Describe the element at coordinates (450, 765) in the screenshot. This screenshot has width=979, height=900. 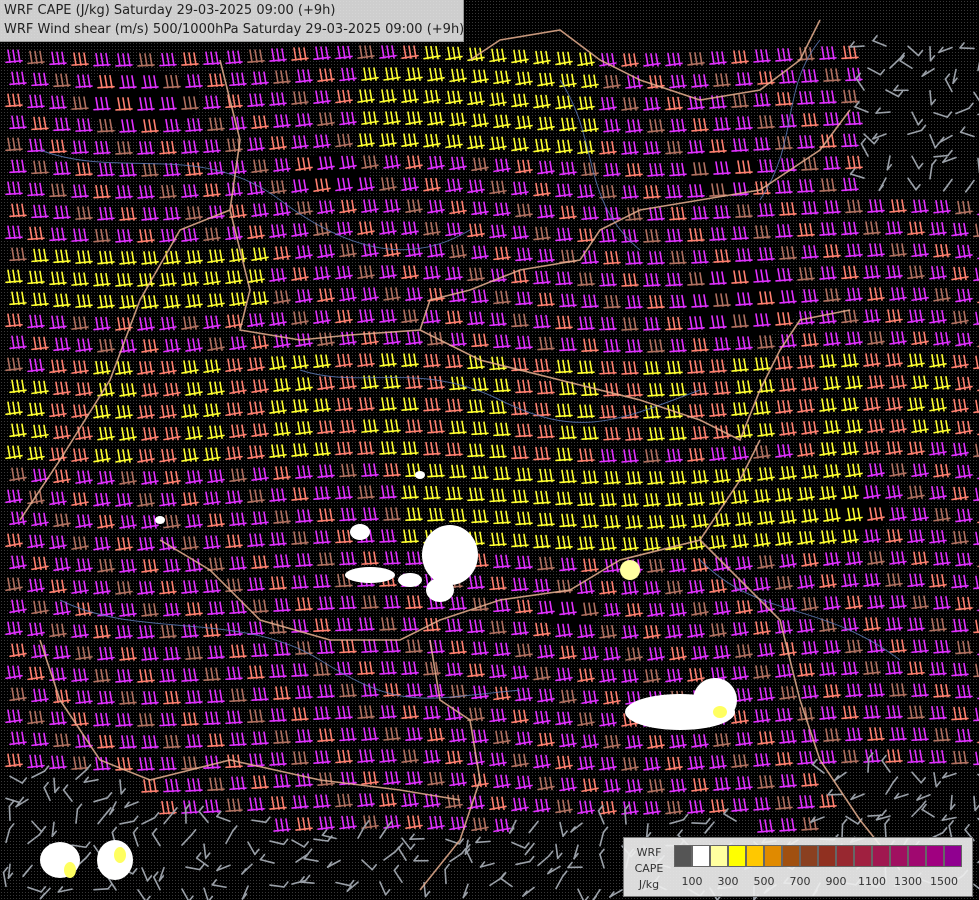
I see `border-line` at that location.